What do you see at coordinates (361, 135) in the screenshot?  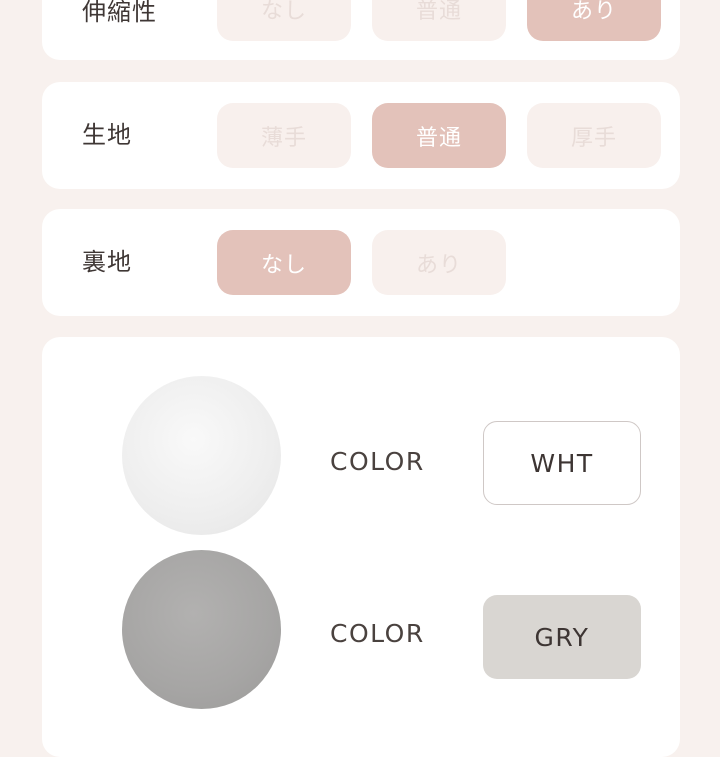 I see `fabric-card: 生地 薄手 普通 厚手` at bounding box center [361, 135].